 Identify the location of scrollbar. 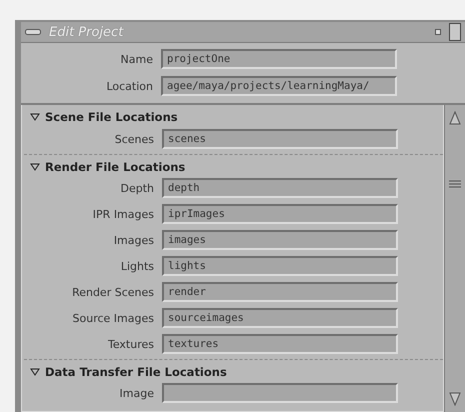
(454, 258).